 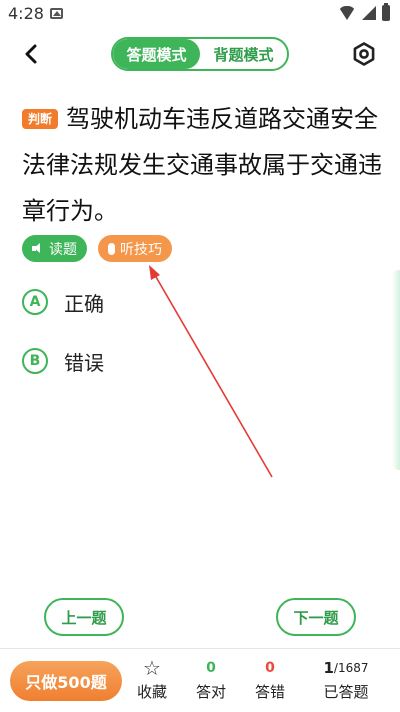 I want to click on tab-memorize-mode: 背题模式, so click(x=243, y=54).